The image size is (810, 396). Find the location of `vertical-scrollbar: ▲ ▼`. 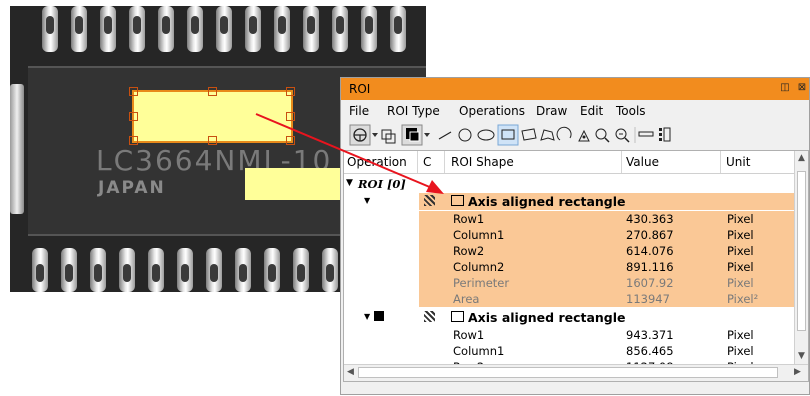

vertical-scrollbar: ▲ ▼ is located at coordinates (801, 258).